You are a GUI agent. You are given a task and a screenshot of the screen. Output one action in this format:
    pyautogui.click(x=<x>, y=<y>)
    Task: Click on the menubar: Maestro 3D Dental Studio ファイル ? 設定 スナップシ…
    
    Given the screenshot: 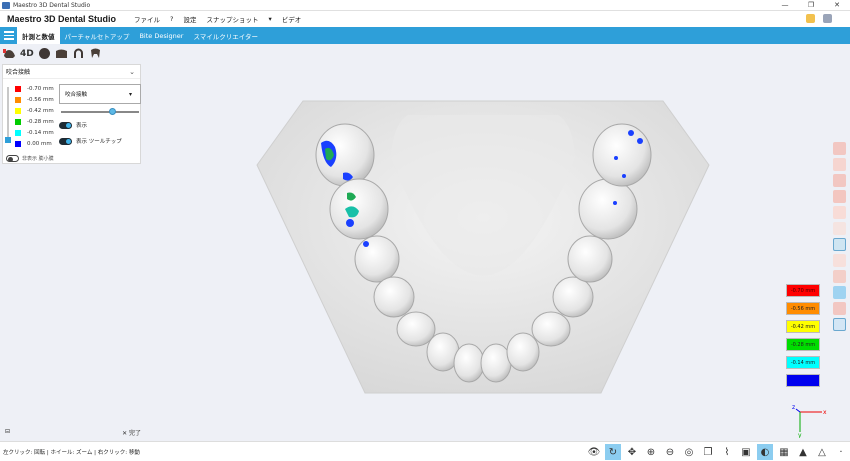 What is the action you would take?
    pyautogui.click(x=425, y=19)
    